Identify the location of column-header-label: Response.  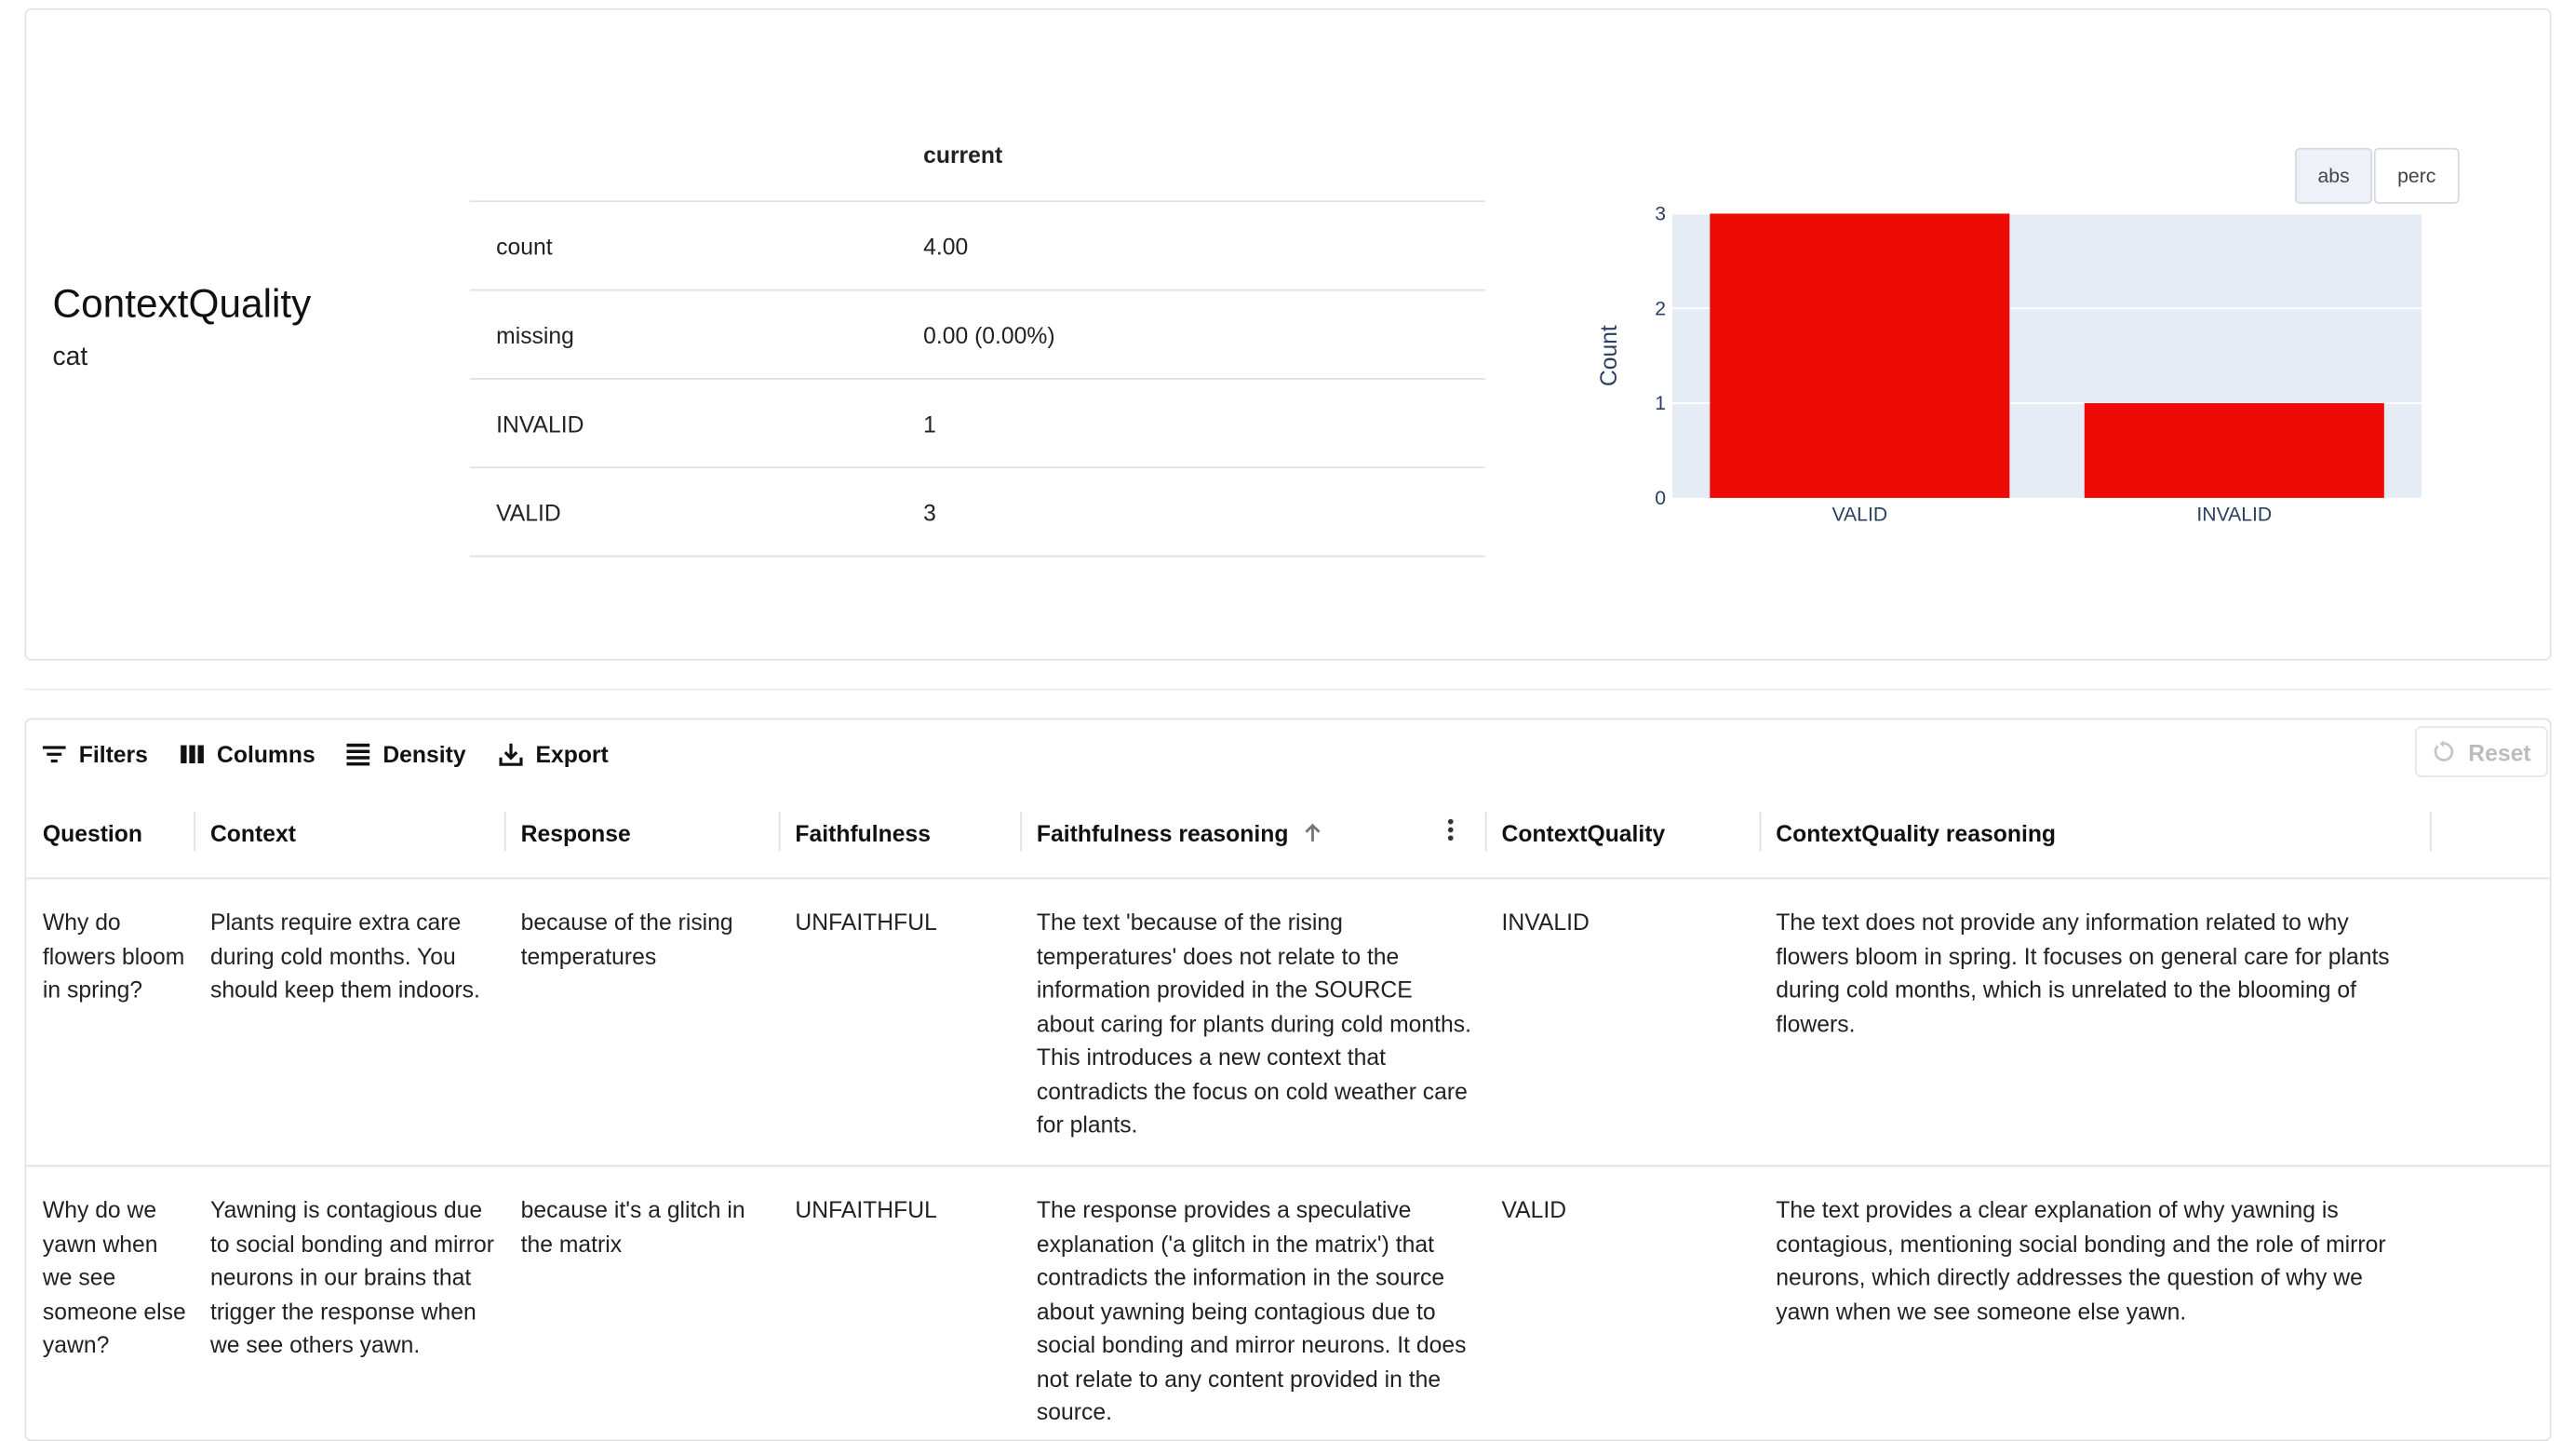
(575, 833).